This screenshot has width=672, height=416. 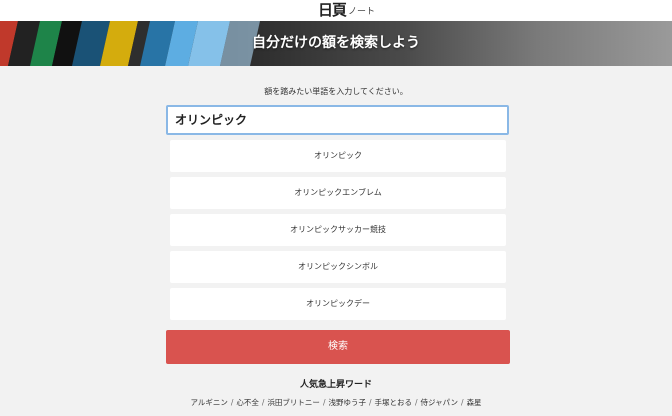 I want to click on site-logo: 日頁 ノート, so click(x=346, y=10).